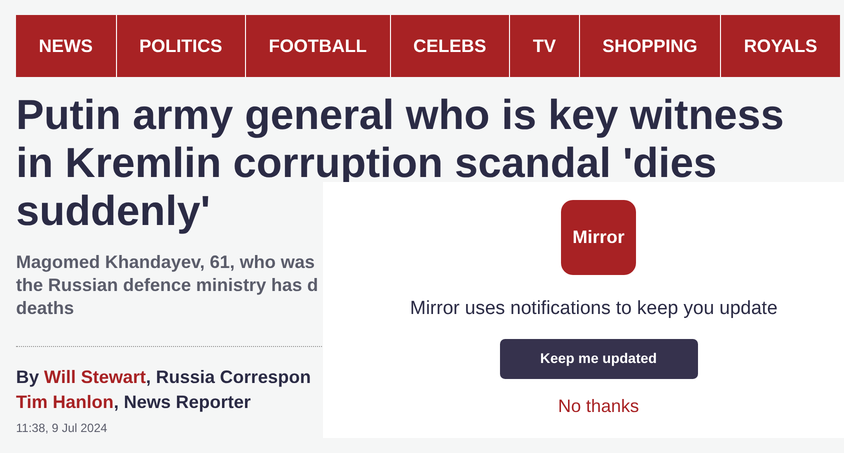 This screenshot has width=844, height=453. Describe the element at coordinates (65, 402) in the screenshot. I see `author-link: Tim Hanlon` at that location.